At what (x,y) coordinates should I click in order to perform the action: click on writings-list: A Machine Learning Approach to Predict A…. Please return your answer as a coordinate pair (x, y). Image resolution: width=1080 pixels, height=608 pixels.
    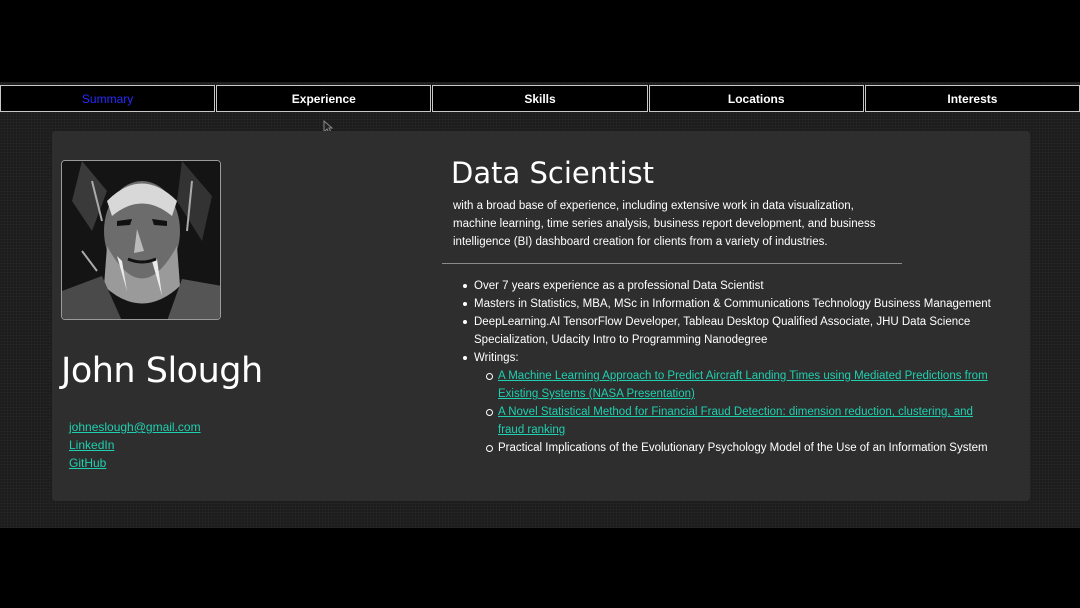
    Looking at the image, I should click on (737, 412).